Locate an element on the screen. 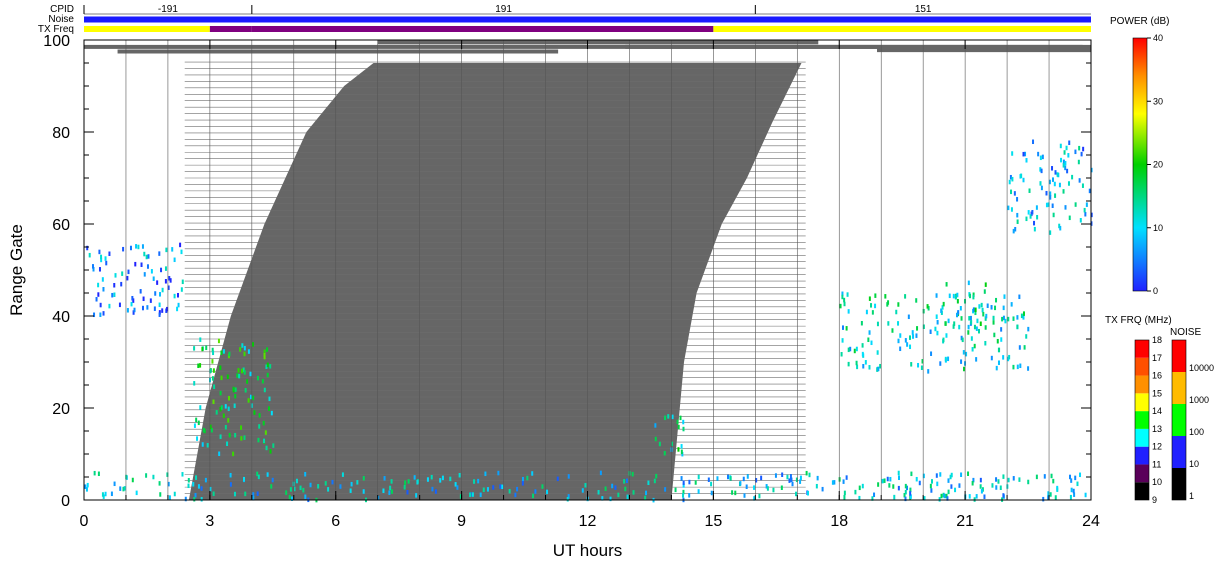  txfreq-tick-label: 13 is located at coordinates (1157, 429).